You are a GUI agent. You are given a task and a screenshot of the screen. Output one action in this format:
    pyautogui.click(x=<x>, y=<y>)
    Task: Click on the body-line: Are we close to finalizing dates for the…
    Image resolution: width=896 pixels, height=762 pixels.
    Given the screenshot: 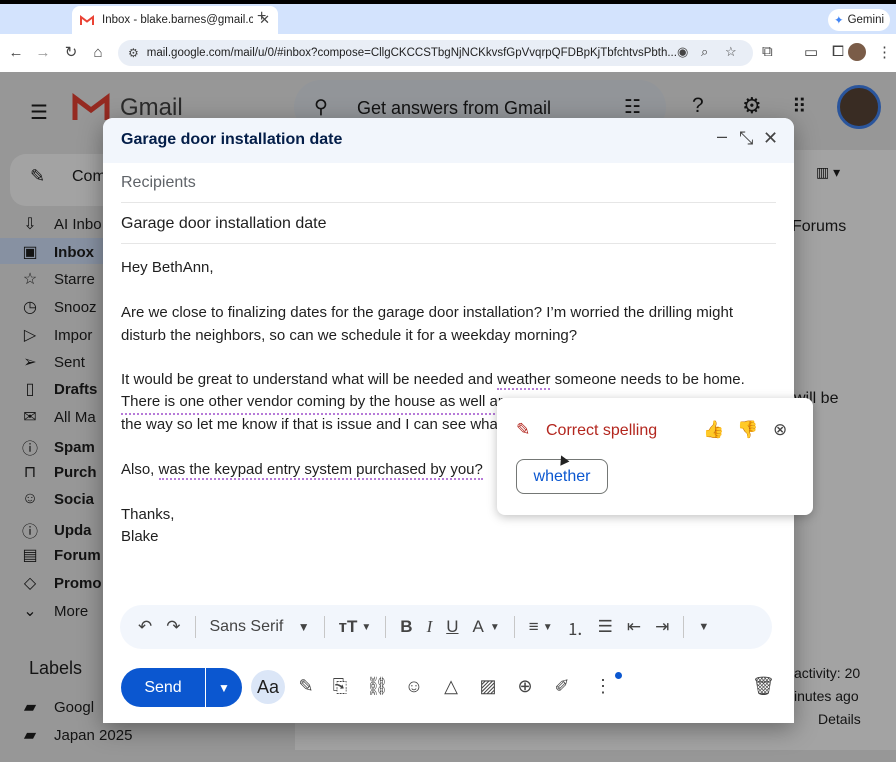 What is the action you would take?
    pyautogui.click(x=427, y=313)
    